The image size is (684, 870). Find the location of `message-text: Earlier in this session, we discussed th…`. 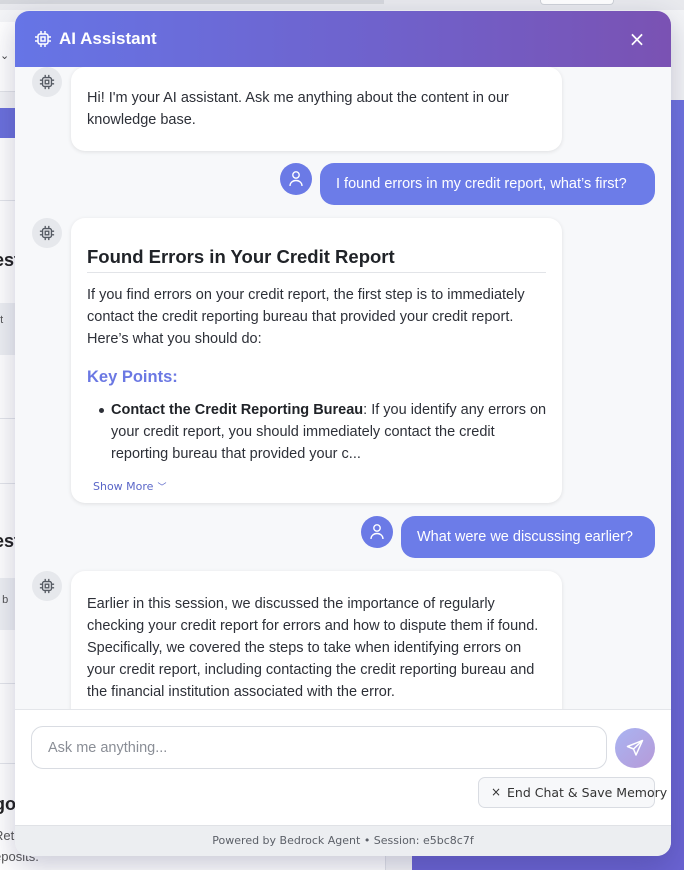

message-text: Earlier in this session, we discussed th… is located at coordinates (313, 648).